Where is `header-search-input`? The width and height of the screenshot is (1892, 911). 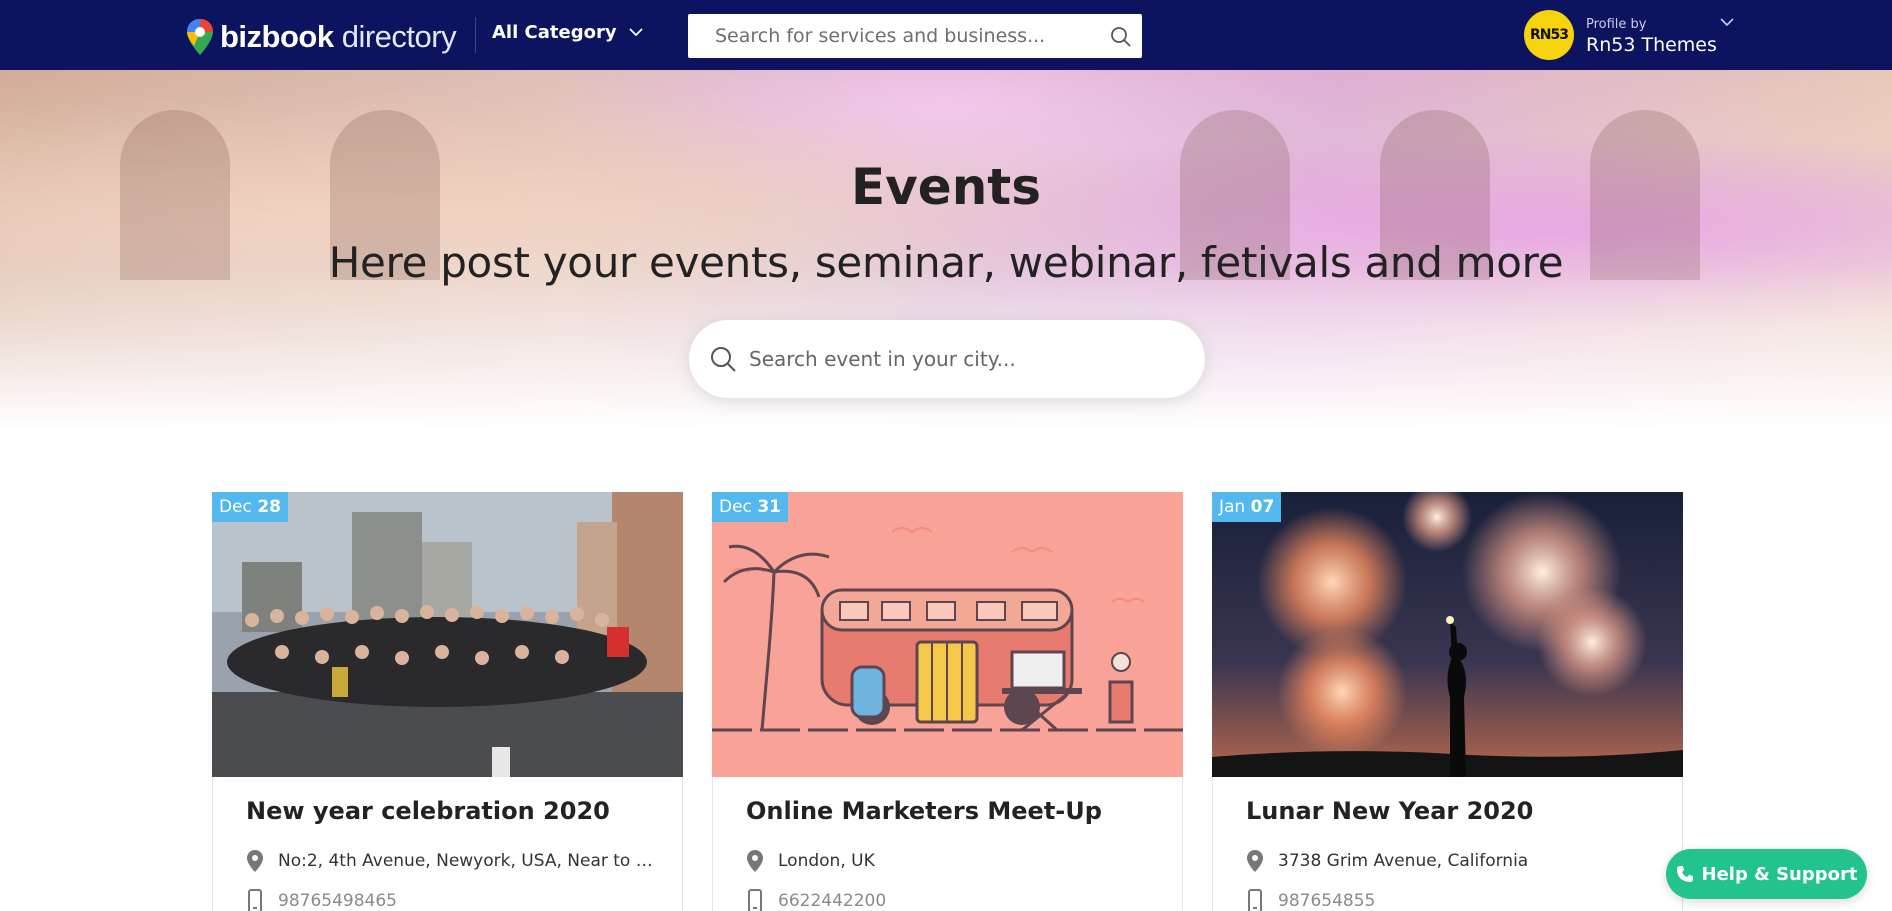 header-search-input is located at coordinates (888, 36).